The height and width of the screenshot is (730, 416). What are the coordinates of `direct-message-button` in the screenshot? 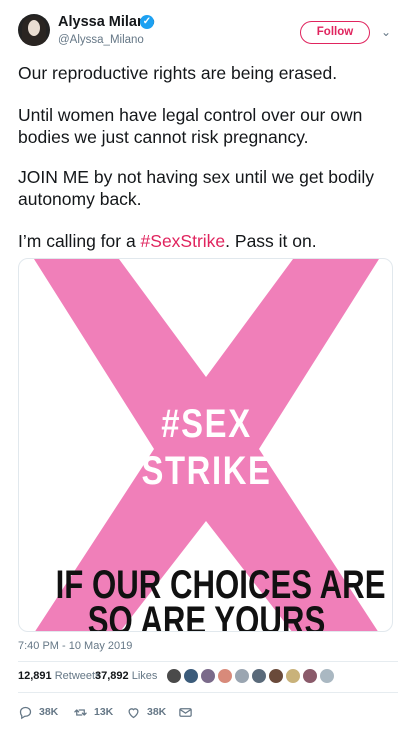 It's located at (188, 712).